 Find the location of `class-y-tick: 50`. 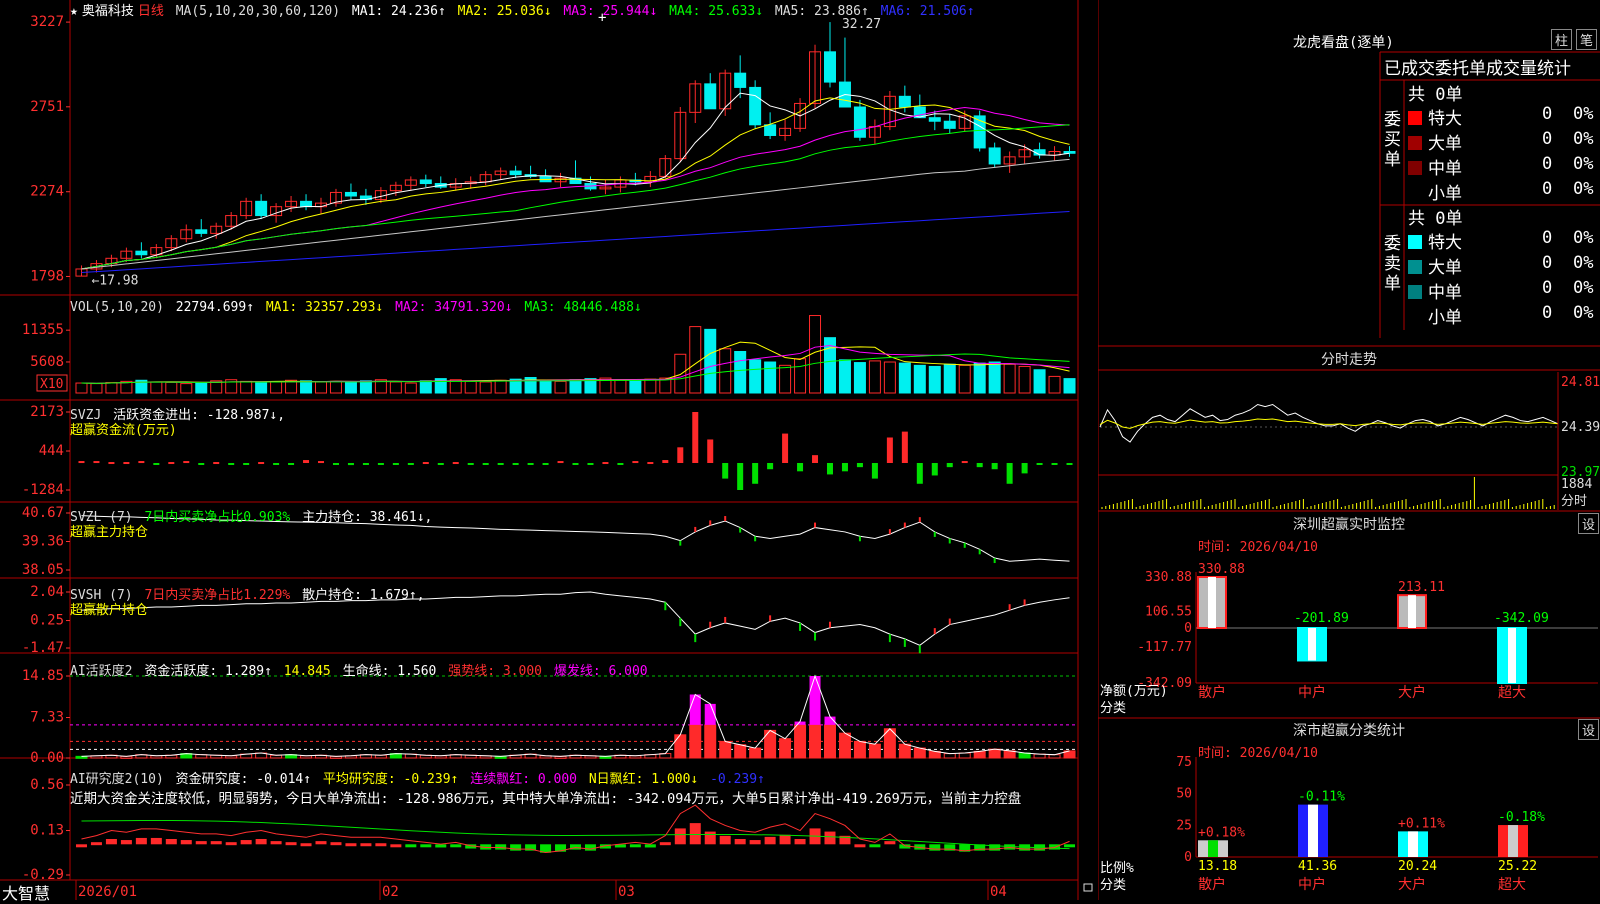

class-y-tick: 50 is located at coordinates (1184, 794).